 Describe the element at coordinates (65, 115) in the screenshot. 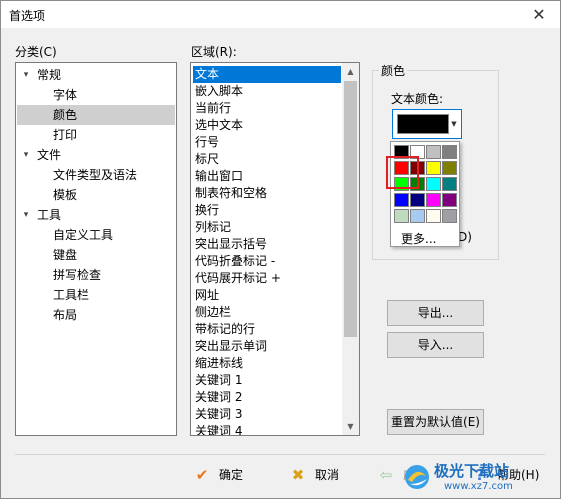

I see `tree-item-label: 颜色` at that location.